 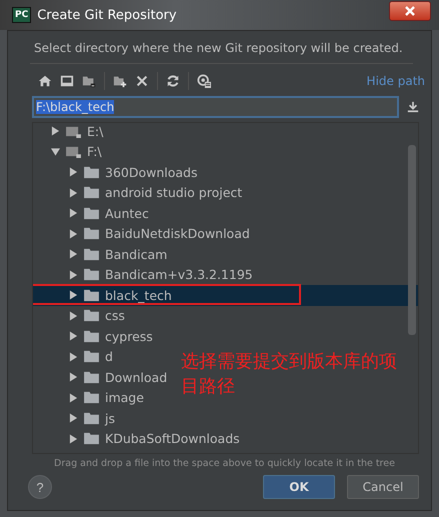 What do you see at coordinates (225, 295) in the screenshot?
I see `tree-item: black_tech` at bounding box center [225, 295].